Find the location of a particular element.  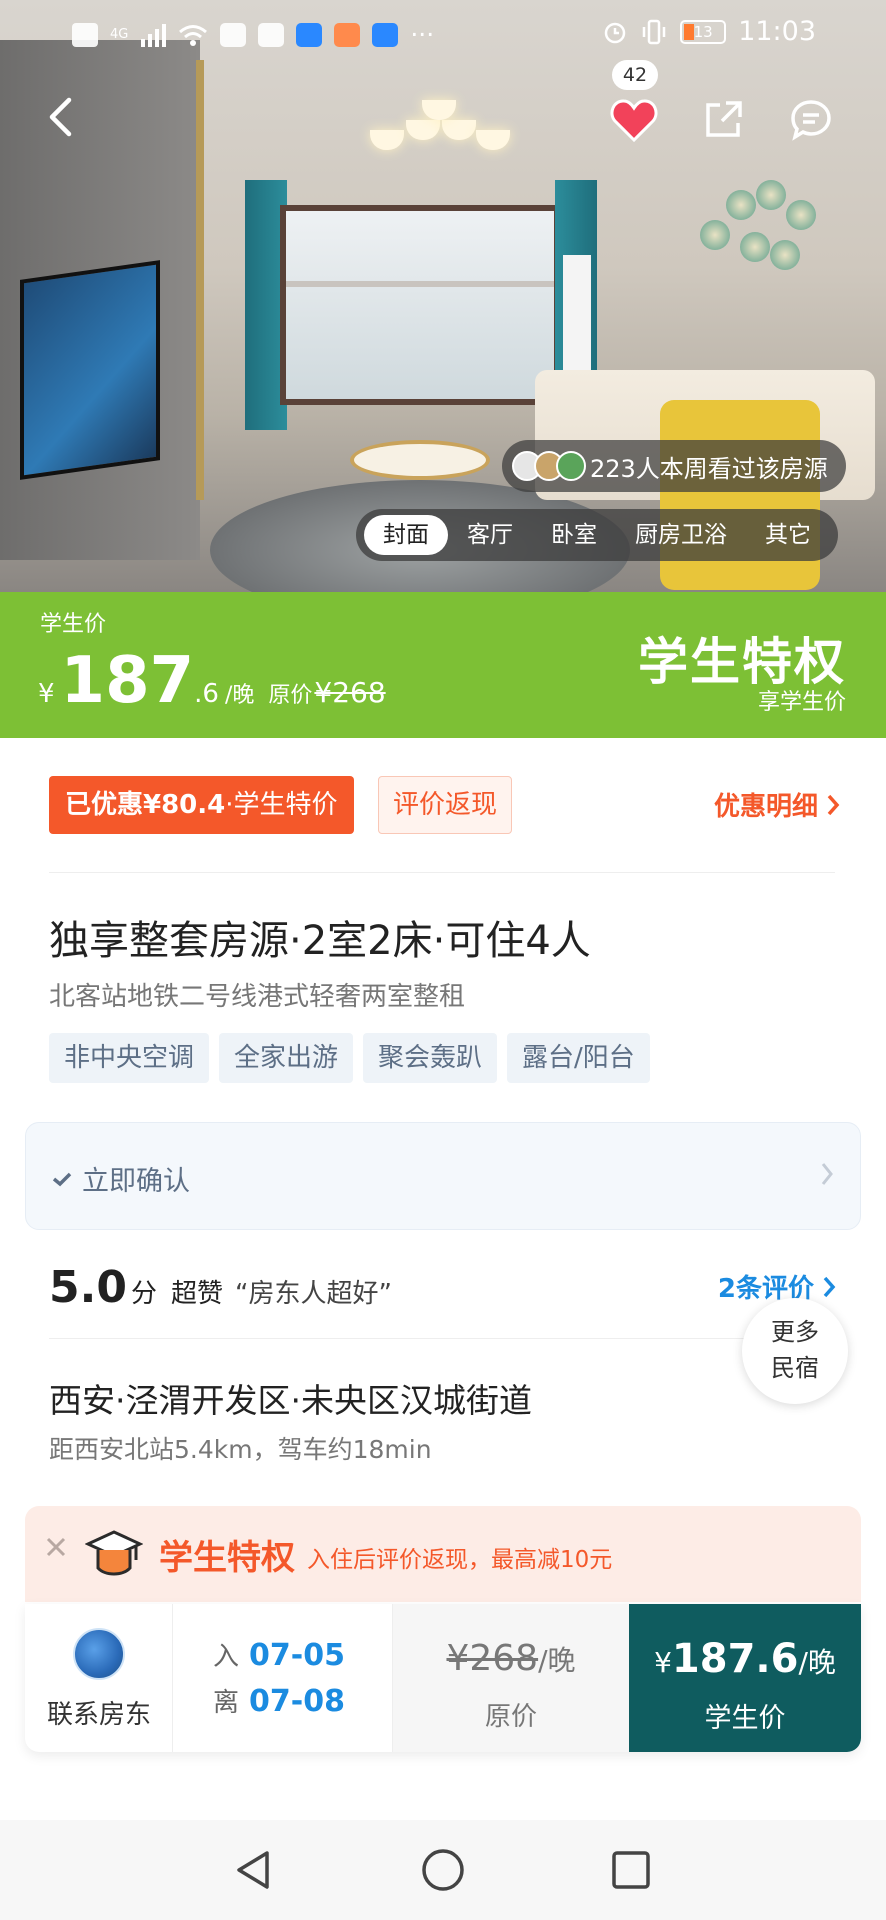

share-icon is located at coordinates (724, 119).